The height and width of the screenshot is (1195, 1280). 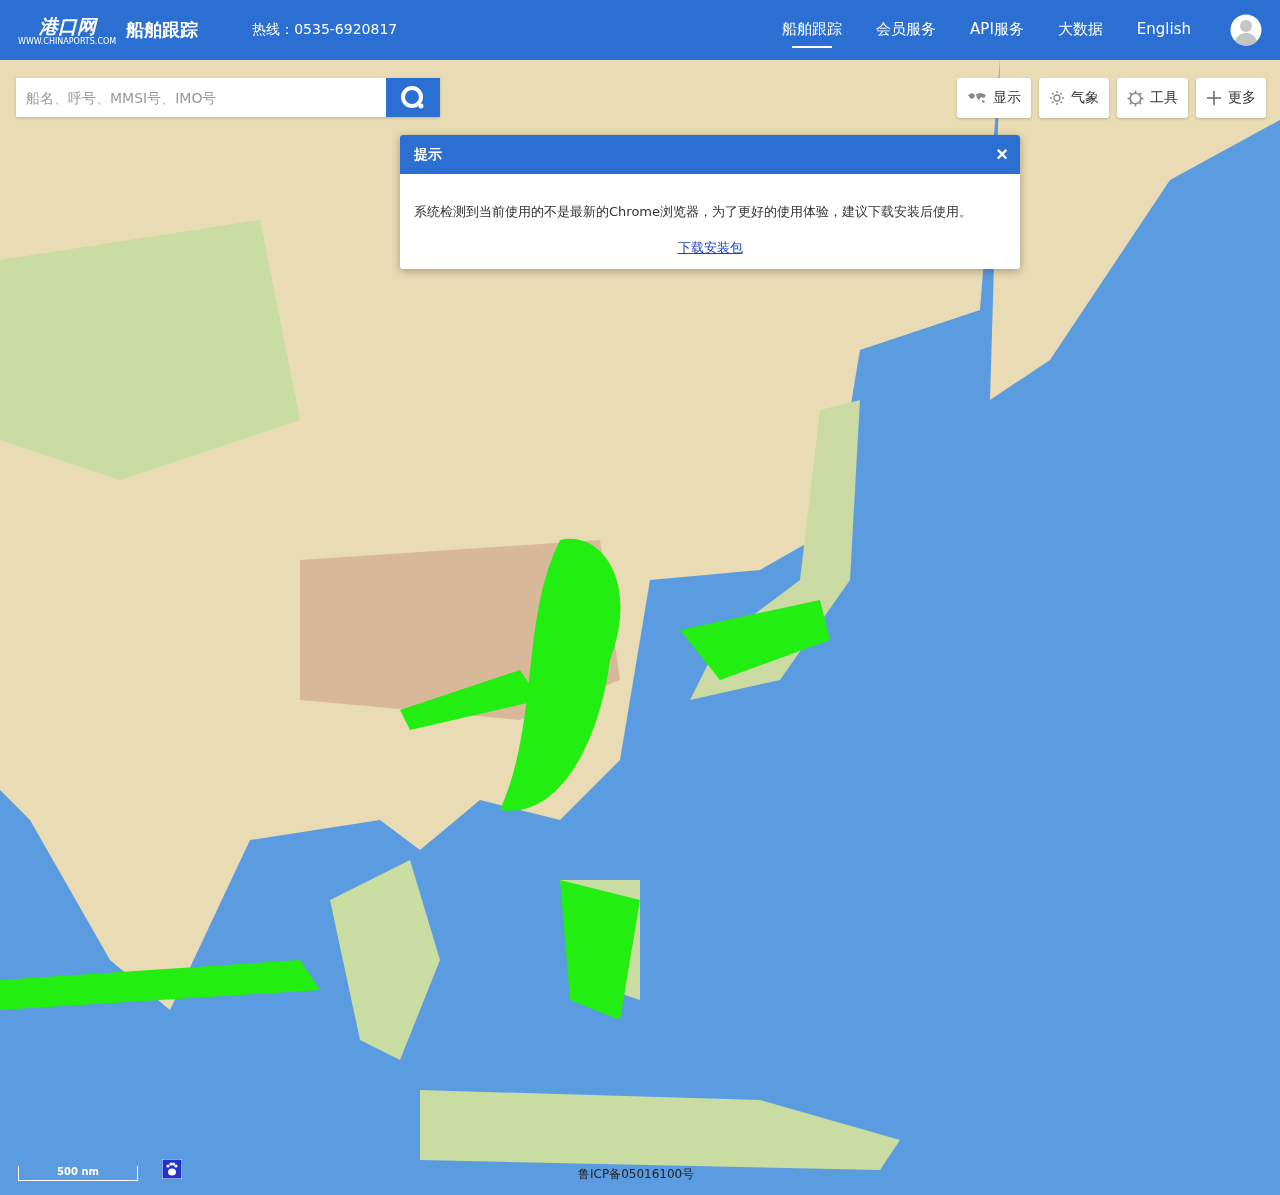 I want to click on plus-icon, so click(x=1214, y=98).